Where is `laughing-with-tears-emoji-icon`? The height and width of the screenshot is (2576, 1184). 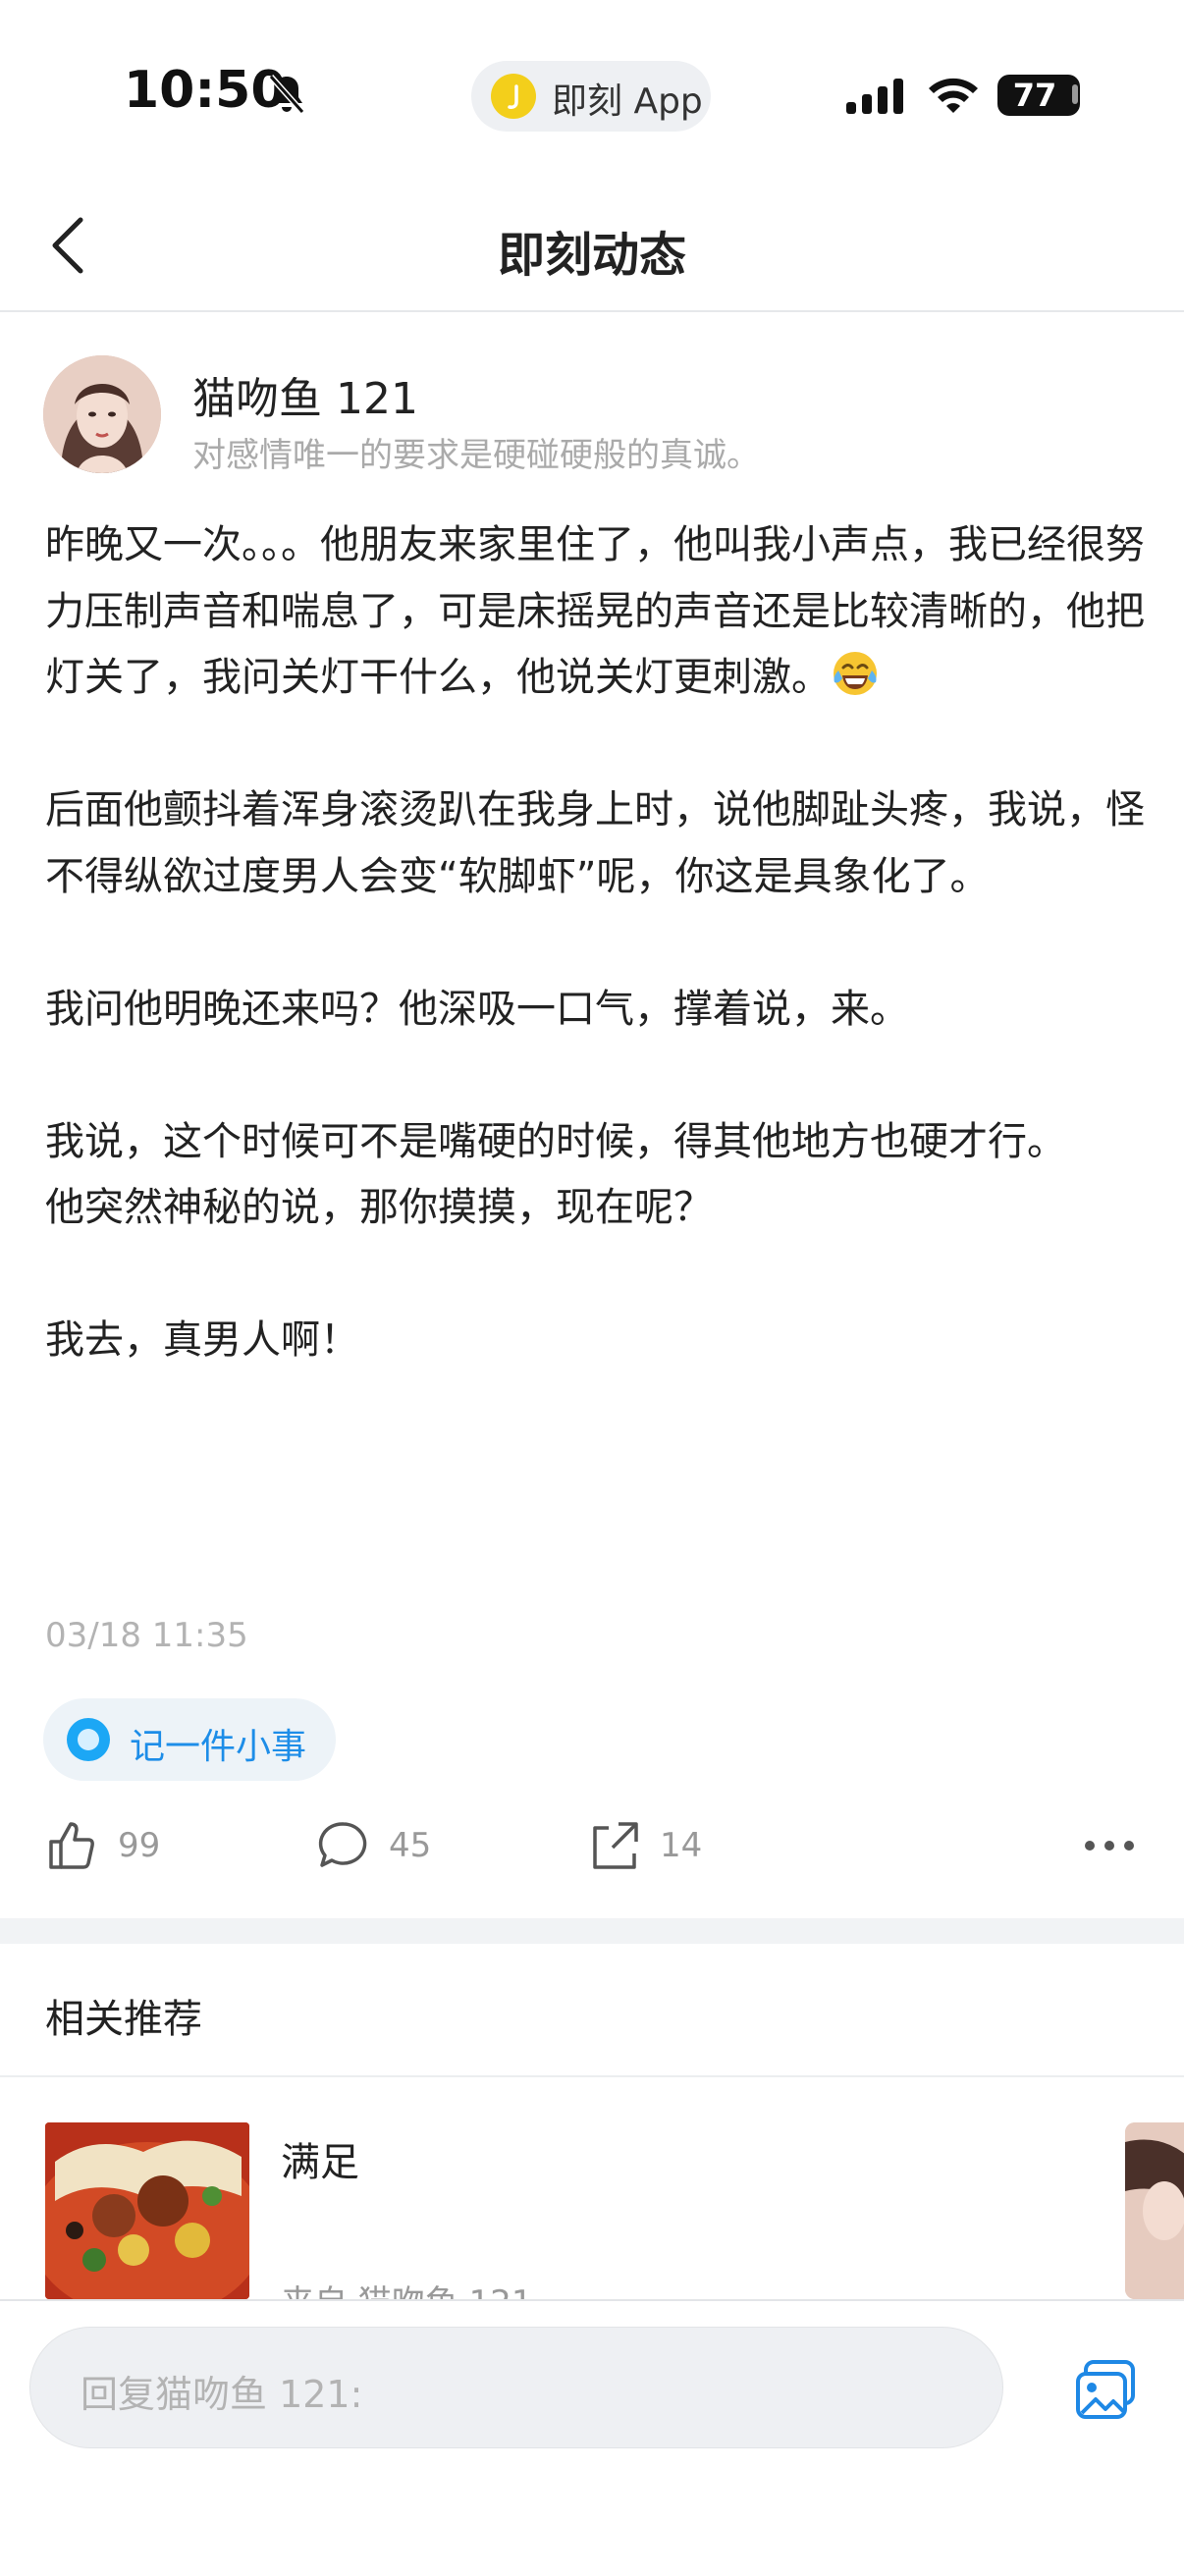 laughing-with-tears-emoji-icon is located at coordinates (855, 673).